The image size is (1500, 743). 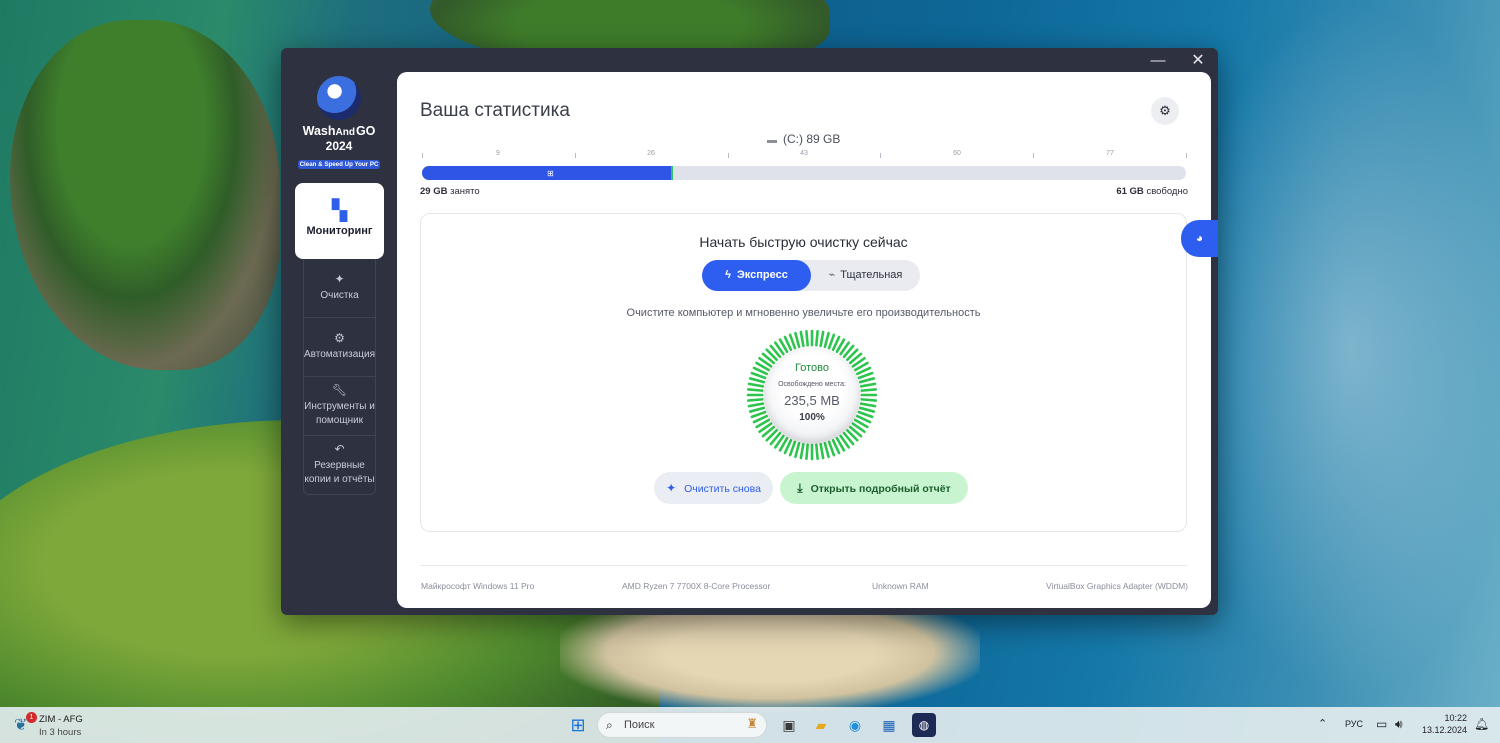 I want to click on footer-divider, so click(x=803, y=565).